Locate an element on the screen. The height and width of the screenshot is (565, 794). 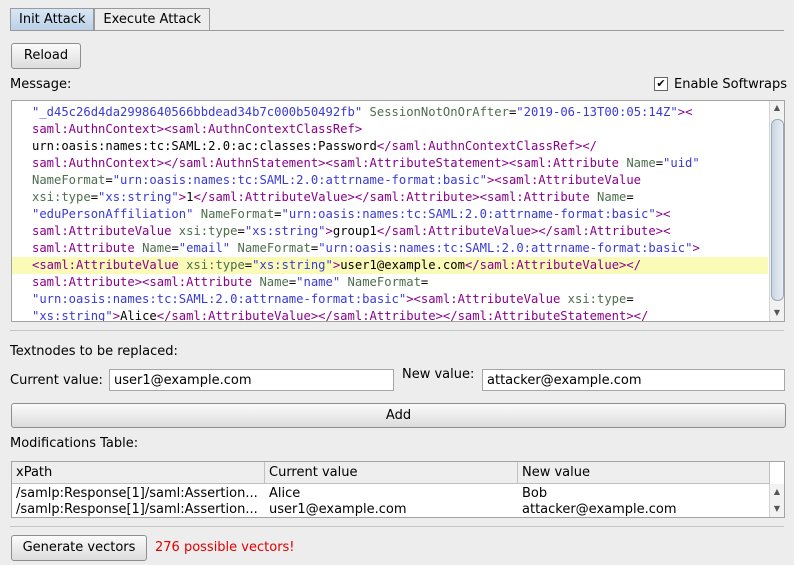
cell-new-value: Bob is located at coordinates (535, 493).